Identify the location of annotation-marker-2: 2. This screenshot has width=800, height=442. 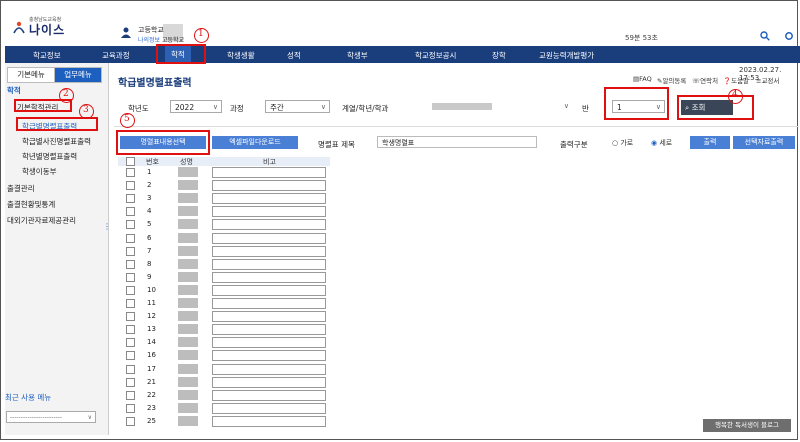
(66, 95).